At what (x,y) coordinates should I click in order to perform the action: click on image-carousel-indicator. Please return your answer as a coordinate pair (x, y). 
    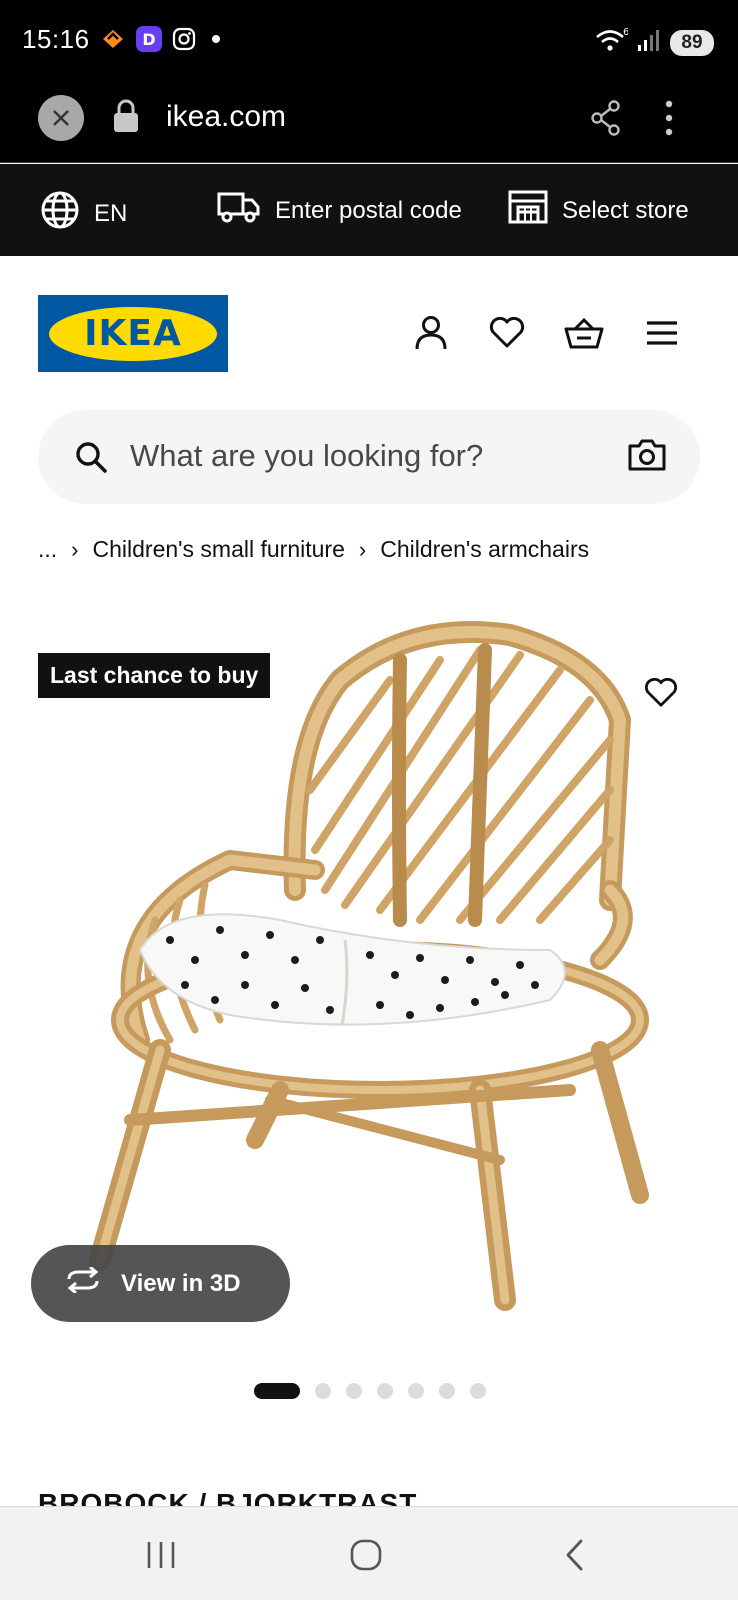
    Looking at the image, I should click on (370, 1391).